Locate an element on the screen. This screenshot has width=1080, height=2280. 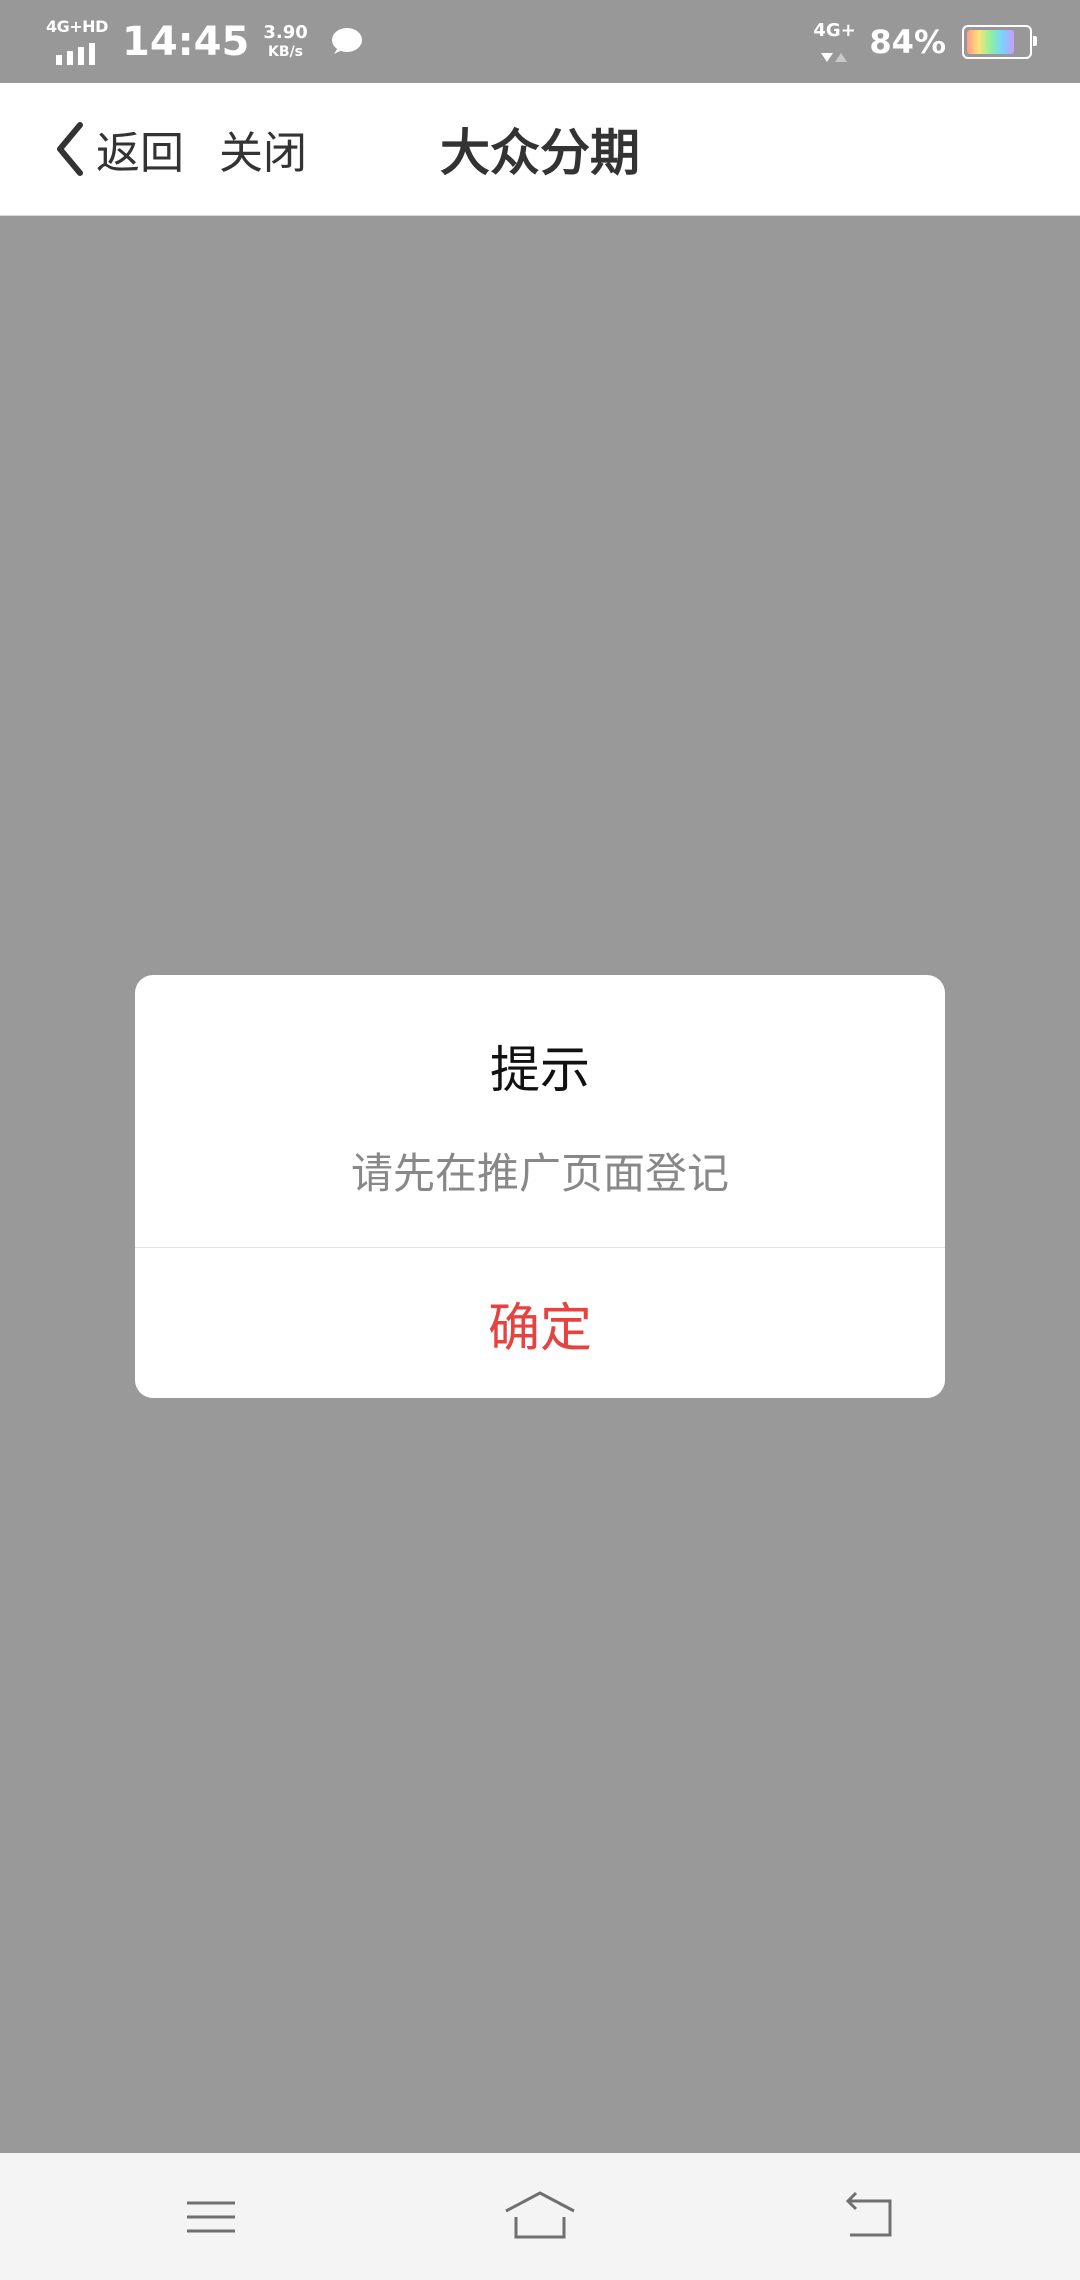
back-button: 返回 is located at coordinates (117, 149).